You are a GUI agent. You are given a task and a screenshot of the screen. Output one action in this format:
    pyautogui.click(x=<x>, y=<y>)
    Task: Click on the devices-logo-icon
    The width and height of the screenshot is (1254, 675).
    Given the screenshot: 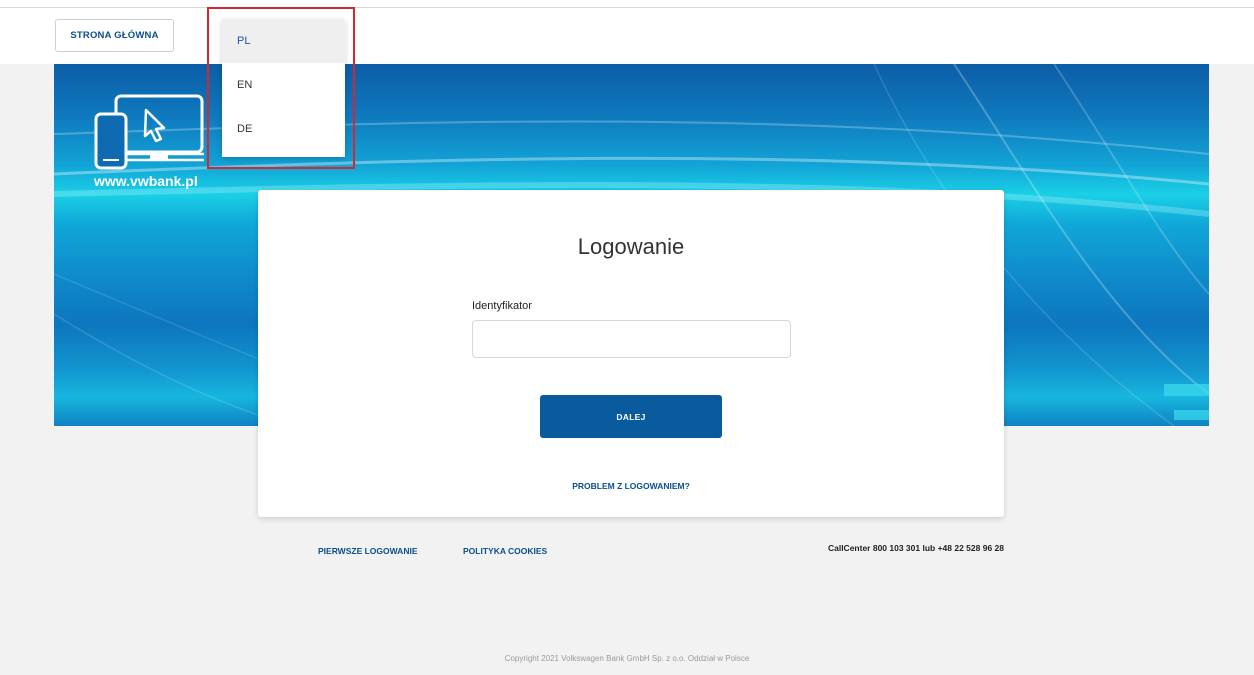 What is the action you would take?
    pyautogui.click(x=149, y=132)
    